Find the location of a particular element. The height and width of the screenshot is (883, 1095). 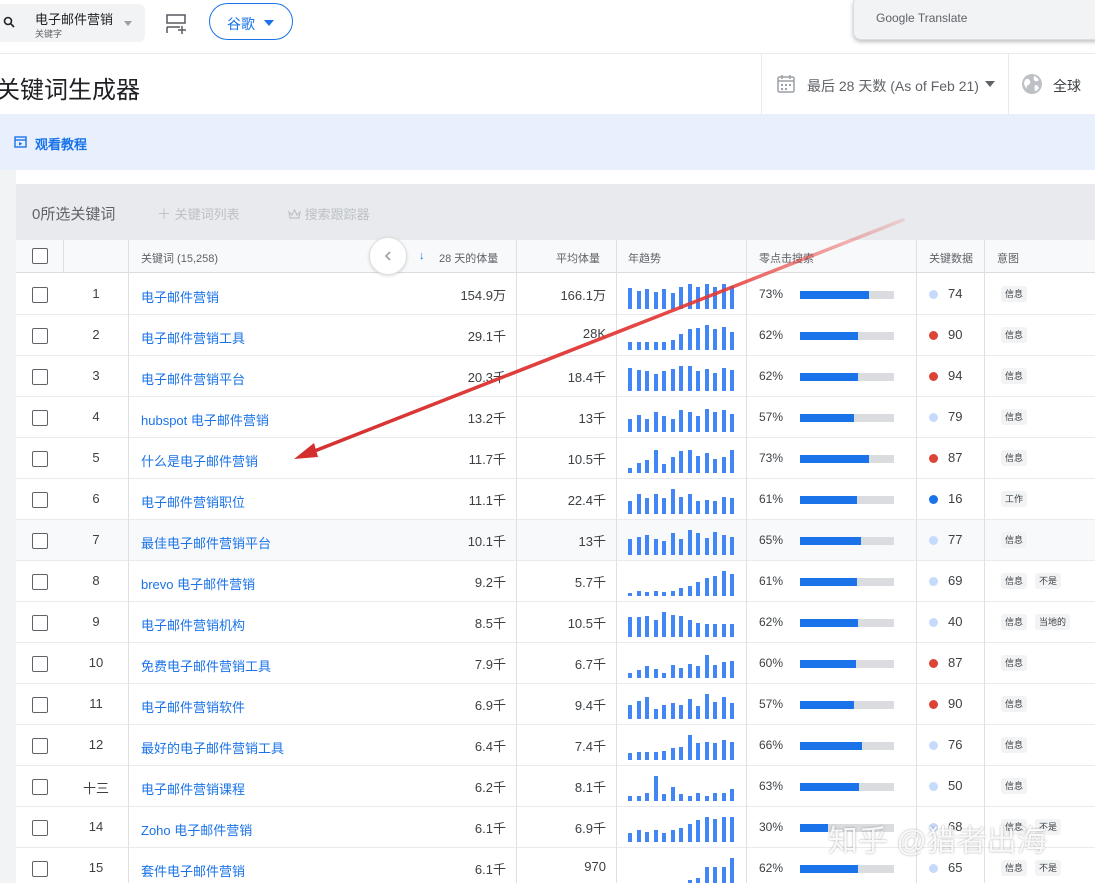

table-row: 2 电子邮件营销工具 29.1千 28K 62% 90 信息 is located at coordinates (555, 335).